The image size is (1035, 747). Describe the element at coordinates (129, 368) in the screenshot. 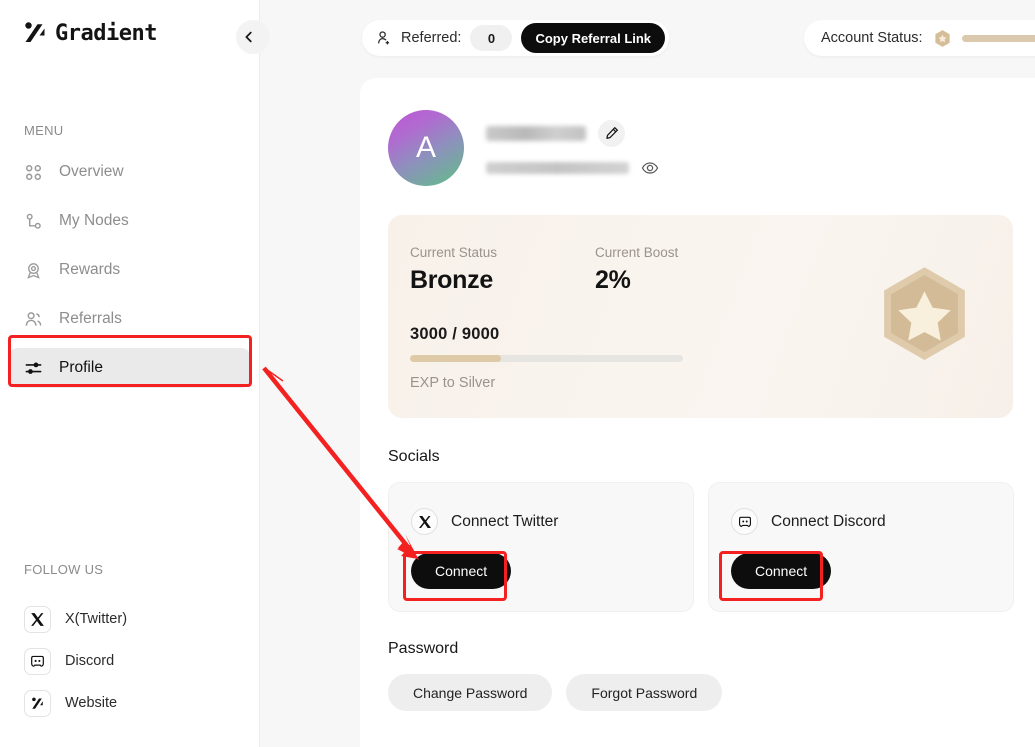

I see `sidebar-item-profile: Profile` at that location.